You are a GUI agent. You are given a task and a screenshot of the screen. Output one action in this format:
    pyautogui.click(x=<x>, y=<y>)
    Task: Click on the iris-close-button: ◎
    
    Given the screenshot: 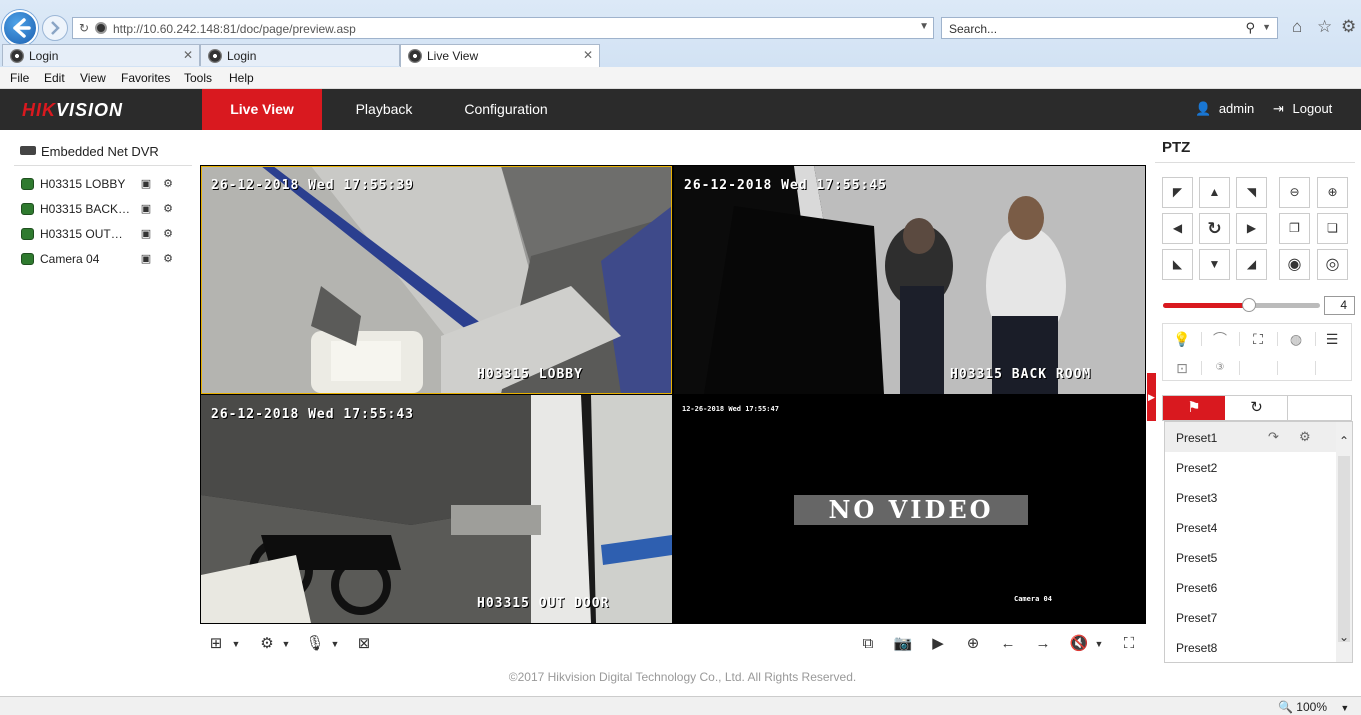 What is the action you would take?
    pyautogui.click(x=1332, y=264)
    